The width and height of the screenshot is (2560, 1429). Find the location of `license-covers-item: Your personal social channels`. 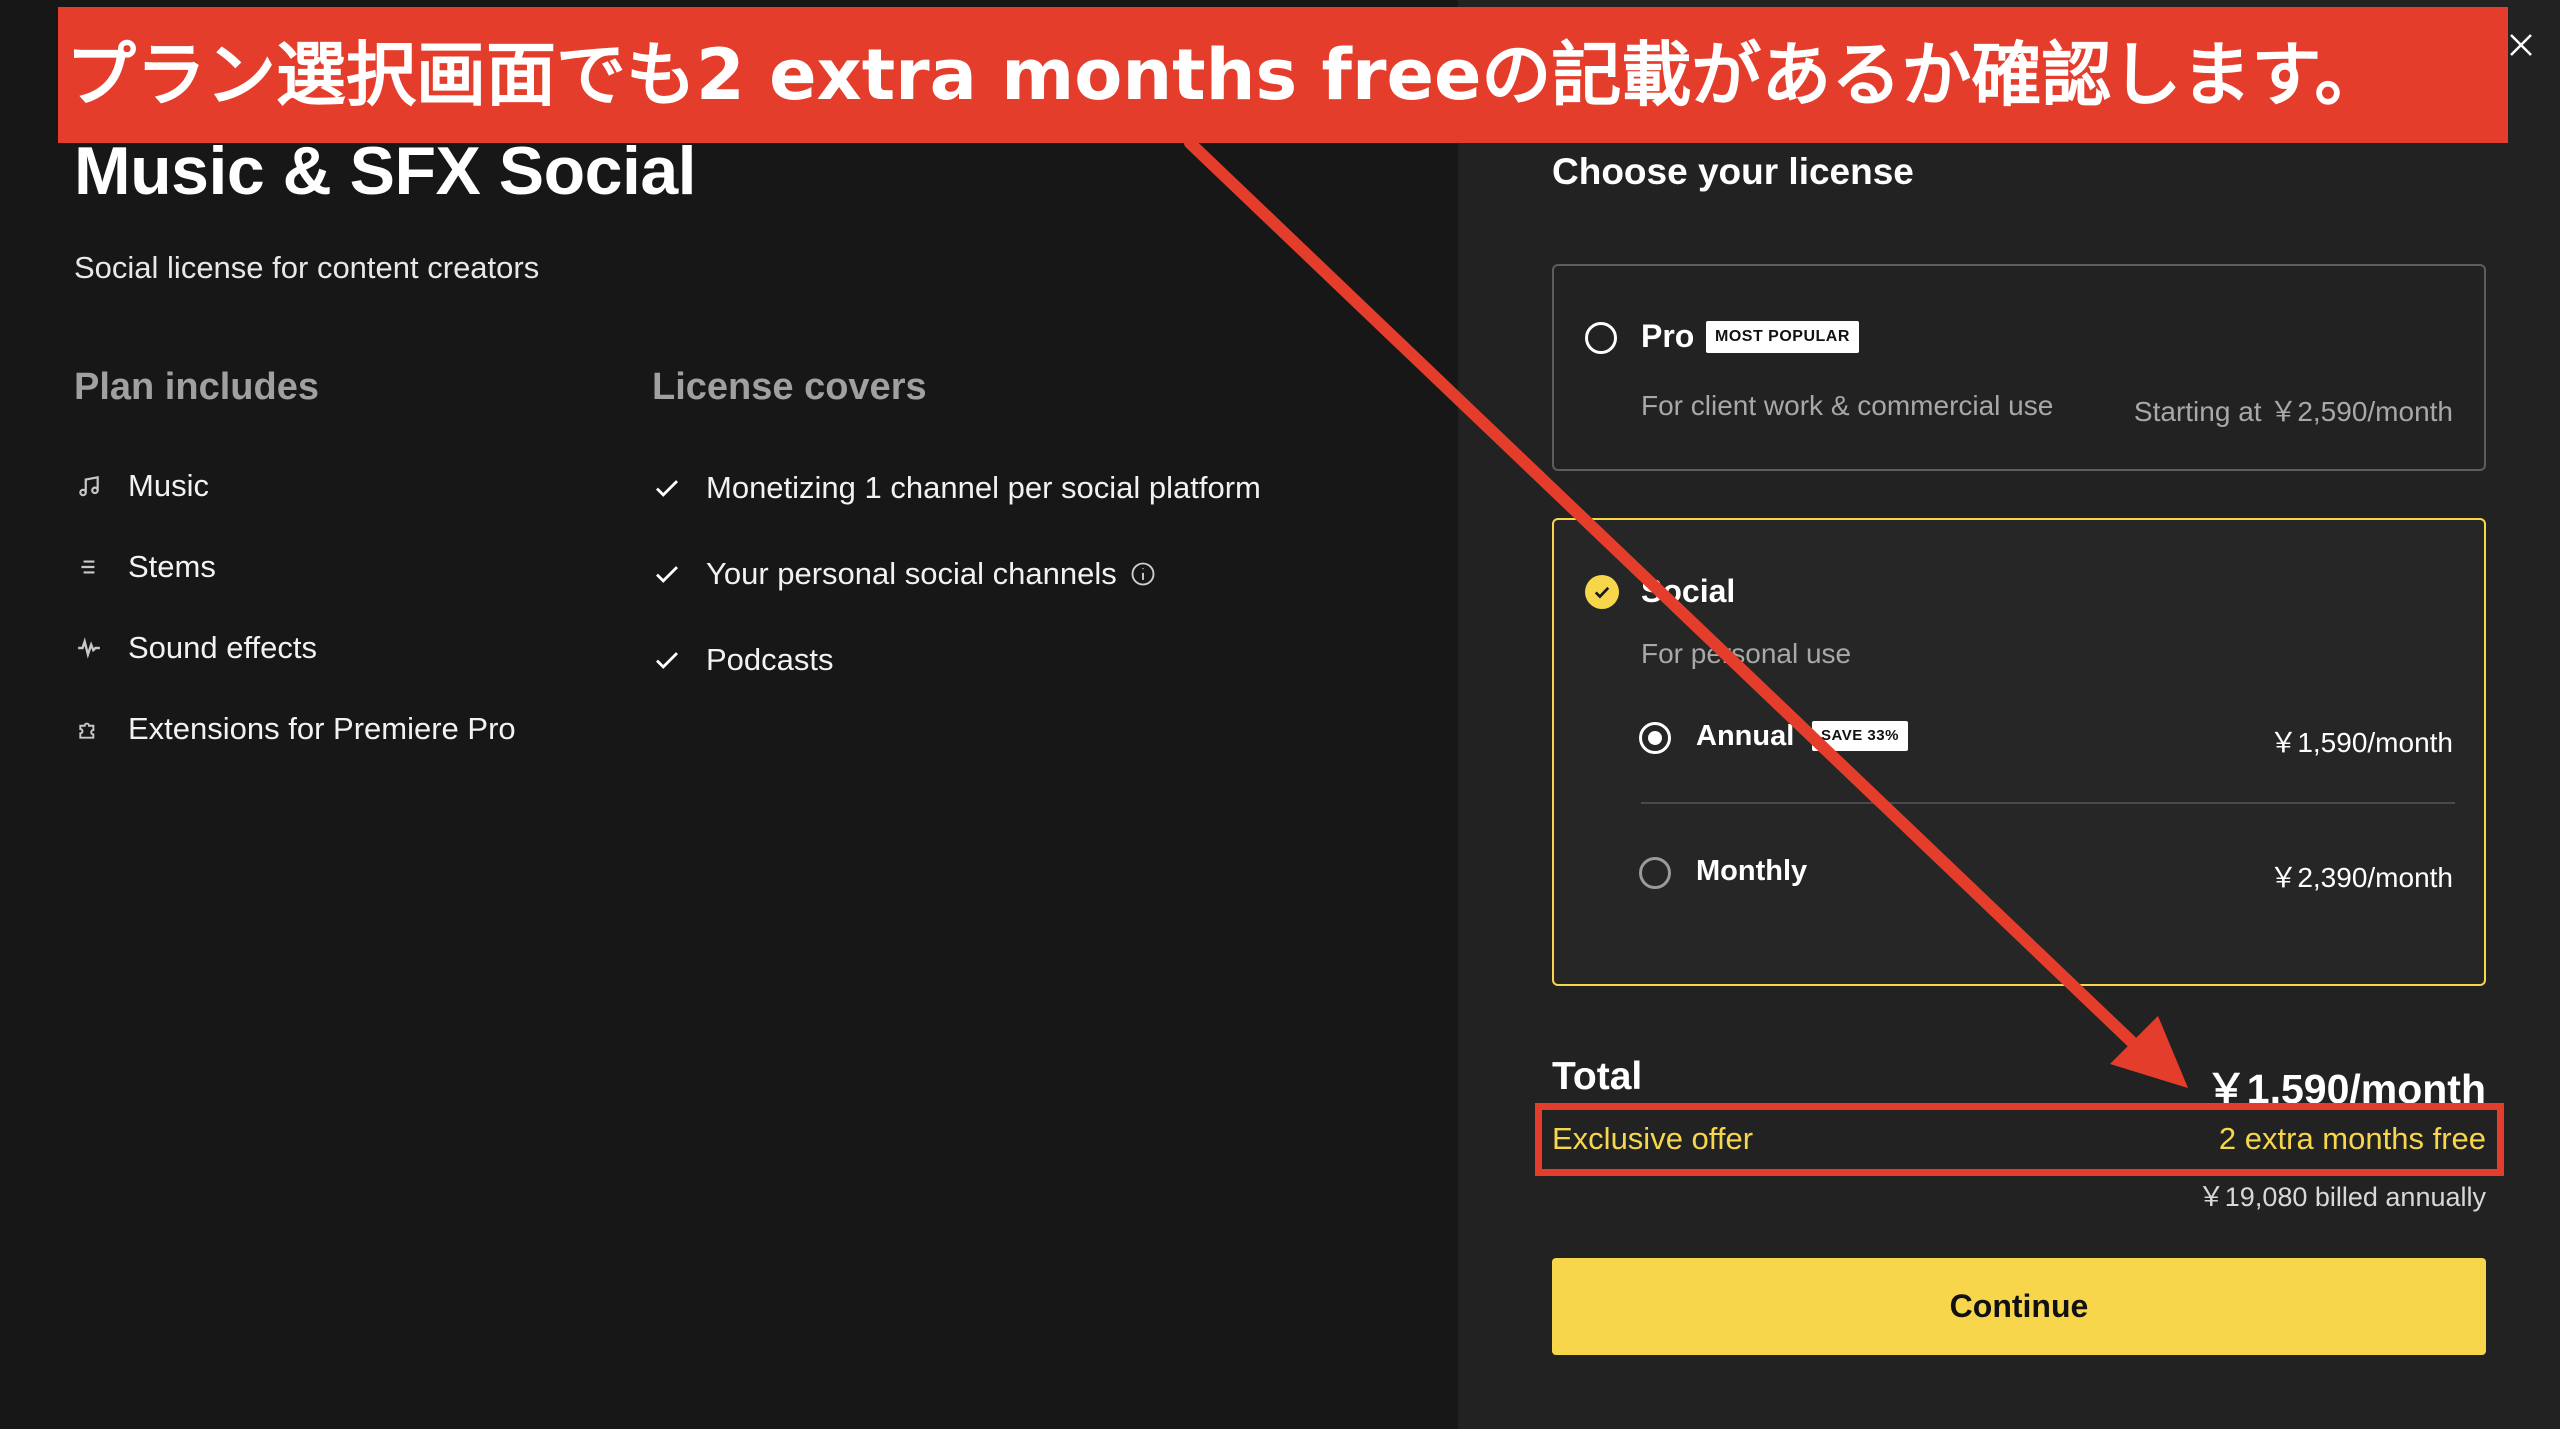

license-covers-item: Your personal social channels is located at coordinates (904, 574).